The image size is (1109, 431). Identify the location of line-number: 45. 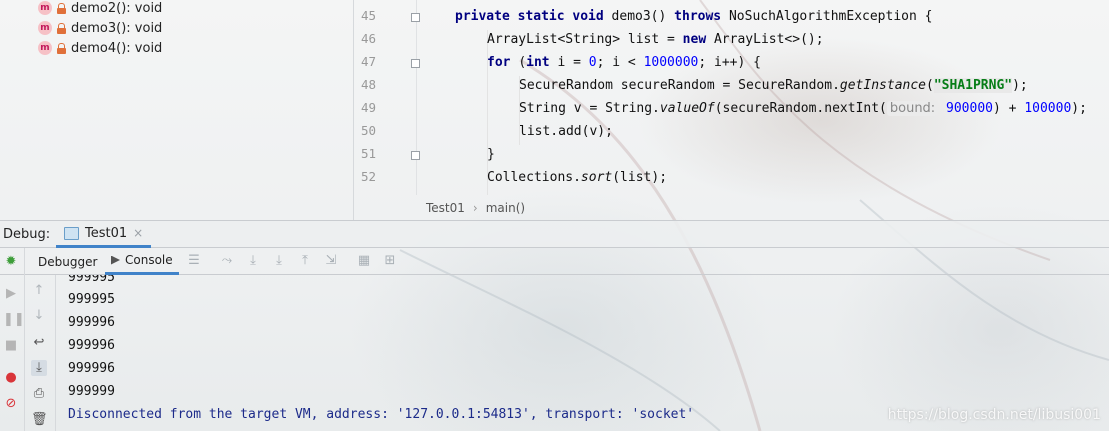
(368, 15).